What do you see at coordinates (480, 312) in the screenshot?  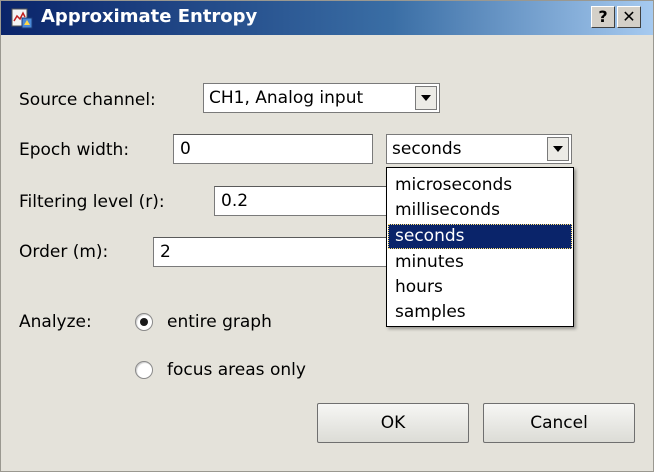 I see `unit-option-samples: samples` at bounding box center [480, 312].